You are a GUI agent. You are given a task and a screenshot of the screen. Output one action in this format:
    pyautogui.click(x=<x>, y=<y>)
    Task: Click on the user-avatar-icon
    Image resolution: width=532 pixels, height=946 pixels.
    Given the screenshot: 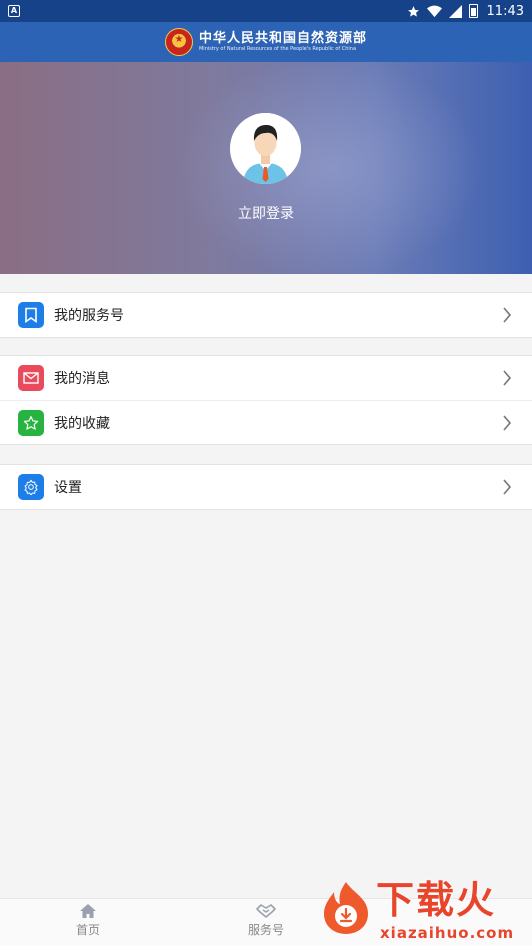 What is the action you would take?
    pyautogui.click(x=265, y=148)
    